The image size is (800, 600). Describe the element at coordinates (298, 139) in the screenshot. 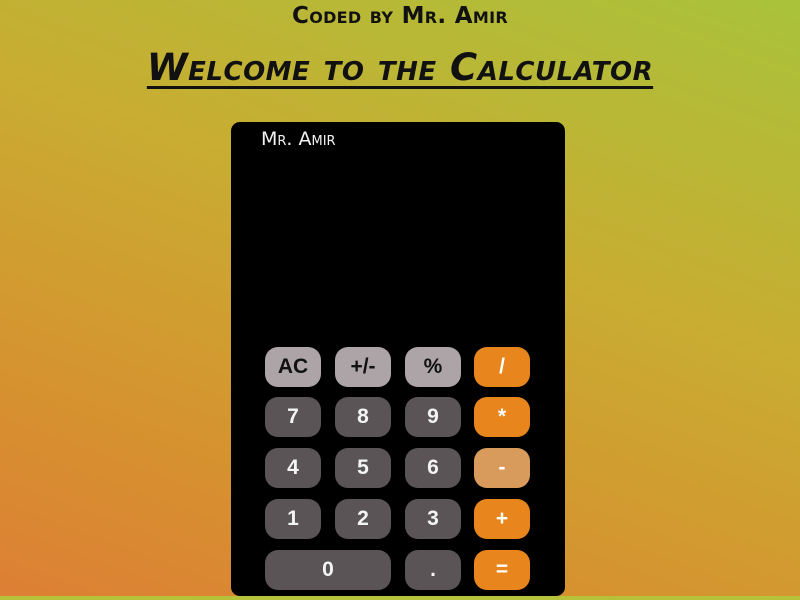

I see `calculator-owner-label: Mr. Amir` at that location.